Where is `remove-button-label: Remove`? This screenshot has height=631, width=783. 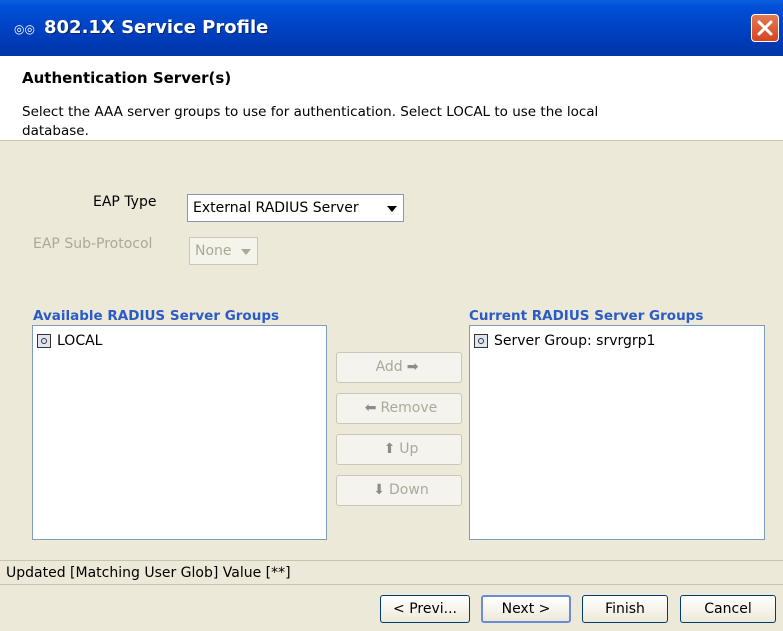
remove-button-label: Remove is located at coordinates (409, 408).